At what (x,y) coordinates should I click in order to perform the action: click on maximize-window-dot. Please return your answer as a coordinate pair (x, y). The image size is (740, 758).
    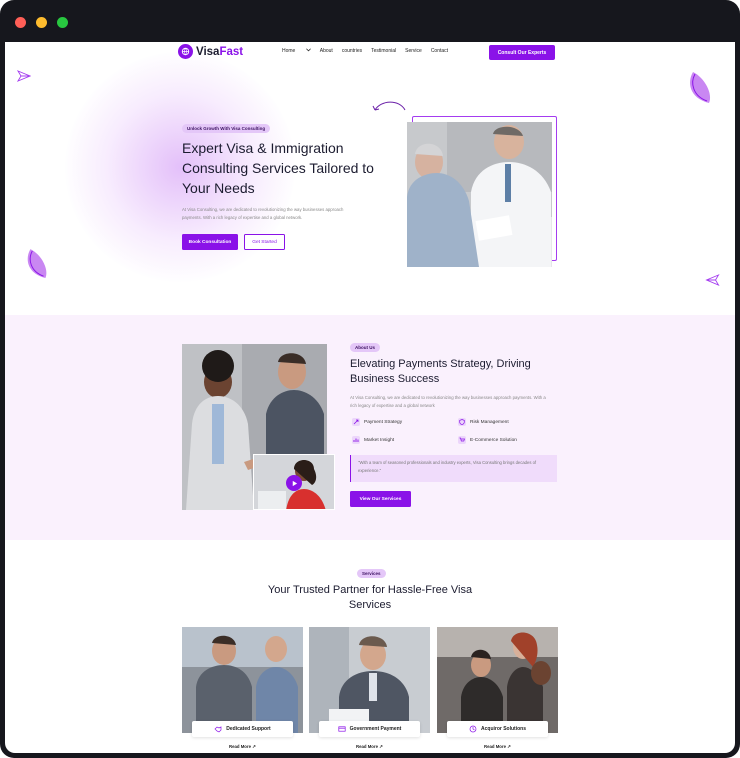
    Looking at the image, I should click on (62, 22).